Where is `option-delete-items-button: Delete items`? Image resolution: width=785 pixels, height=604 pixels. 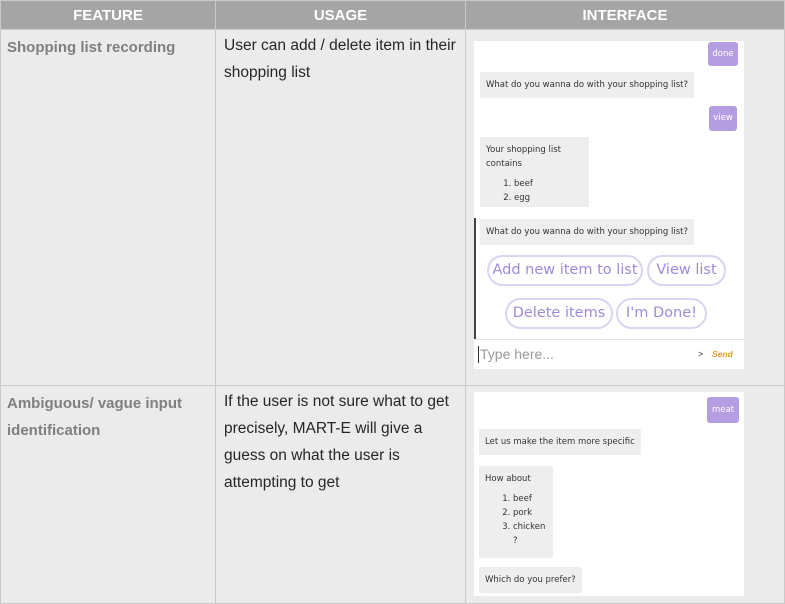 option-delete-items-button: Delete items is located at coordinates (559, 313).